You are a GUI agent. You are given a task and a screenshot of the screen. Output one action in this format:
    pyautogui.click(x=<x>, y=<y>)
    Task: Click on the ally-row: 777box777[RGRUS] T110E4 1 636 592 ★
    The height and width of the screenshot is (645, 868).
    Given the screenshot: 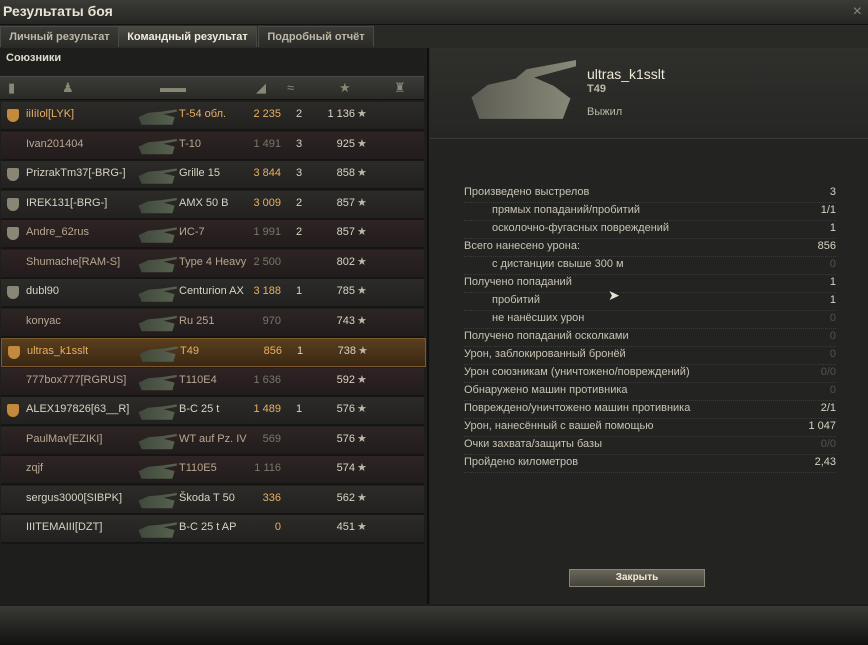 What is the action you would take?
    pyautogui.click(x=212, y=382)
    